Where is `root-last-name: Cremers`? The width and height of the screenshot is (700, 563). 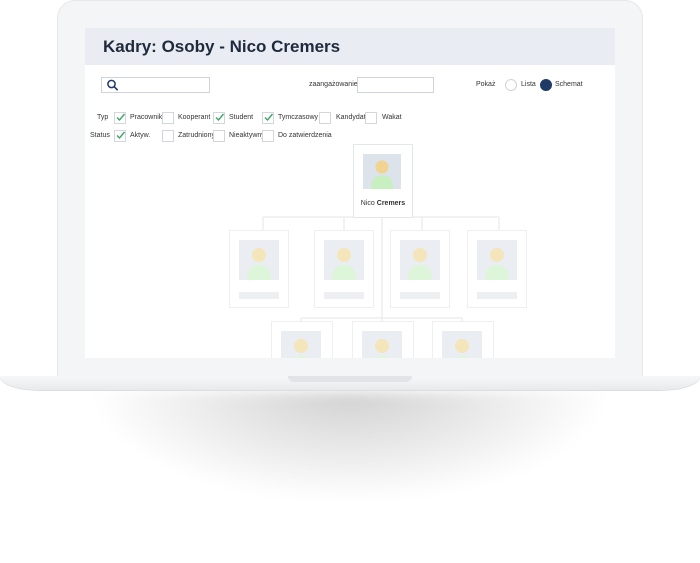
root-last-name: Cremers is located at coordinates (391, 203).